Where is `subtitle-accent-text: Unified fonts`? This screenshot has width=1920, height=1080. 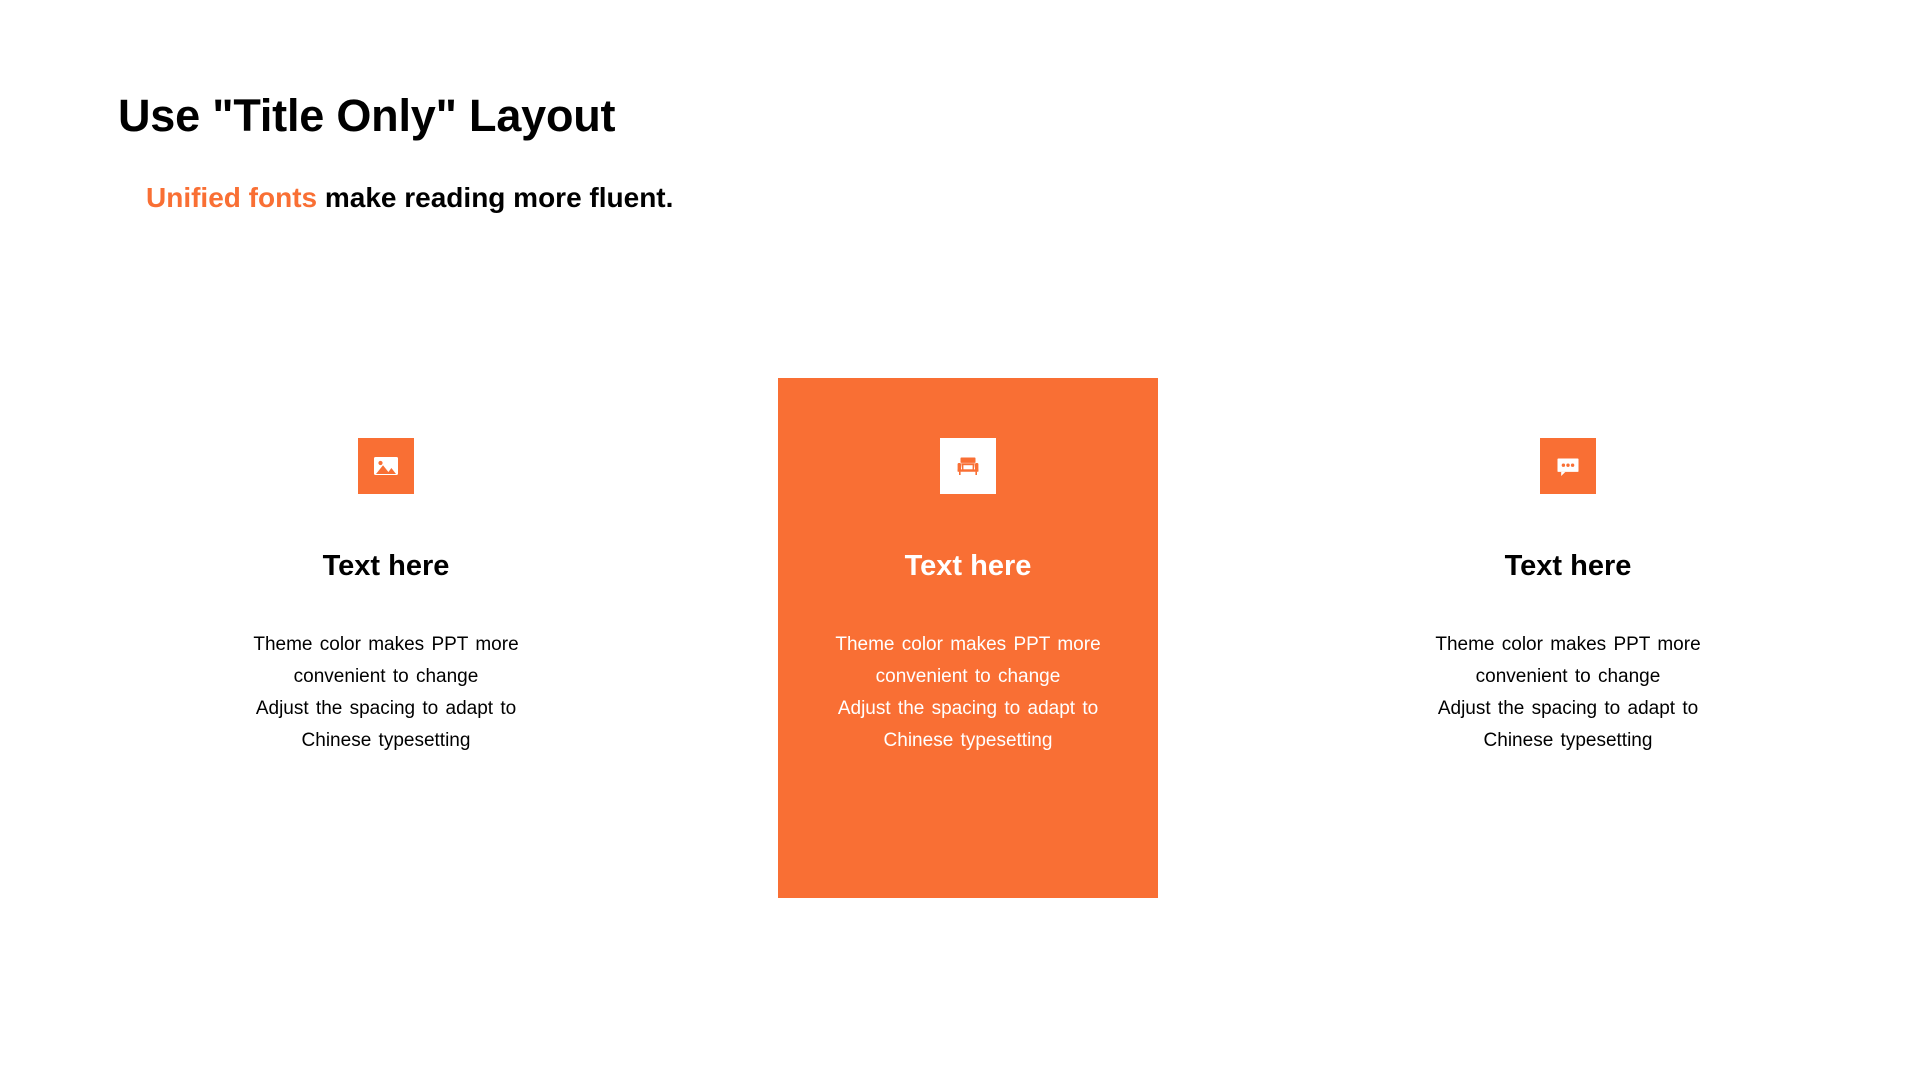
subtitle-accent-text: Unified fonts is located at coordinates (232, 197).